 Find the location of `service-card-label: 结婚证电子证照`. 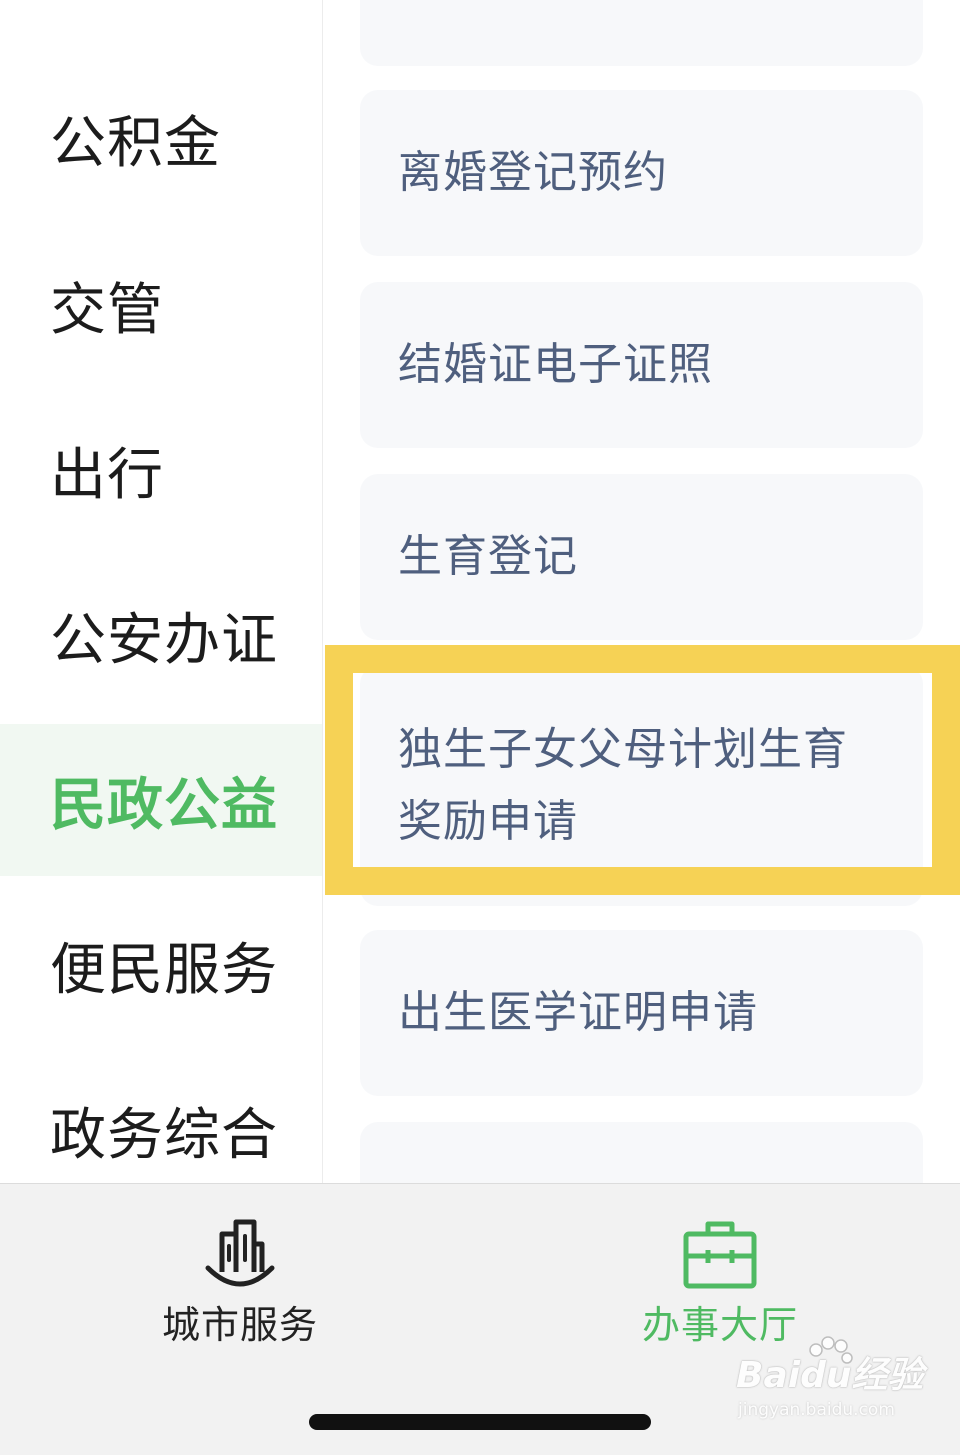

service-card-label: 结婚证电子证照 is located at coordinates (555, 364).